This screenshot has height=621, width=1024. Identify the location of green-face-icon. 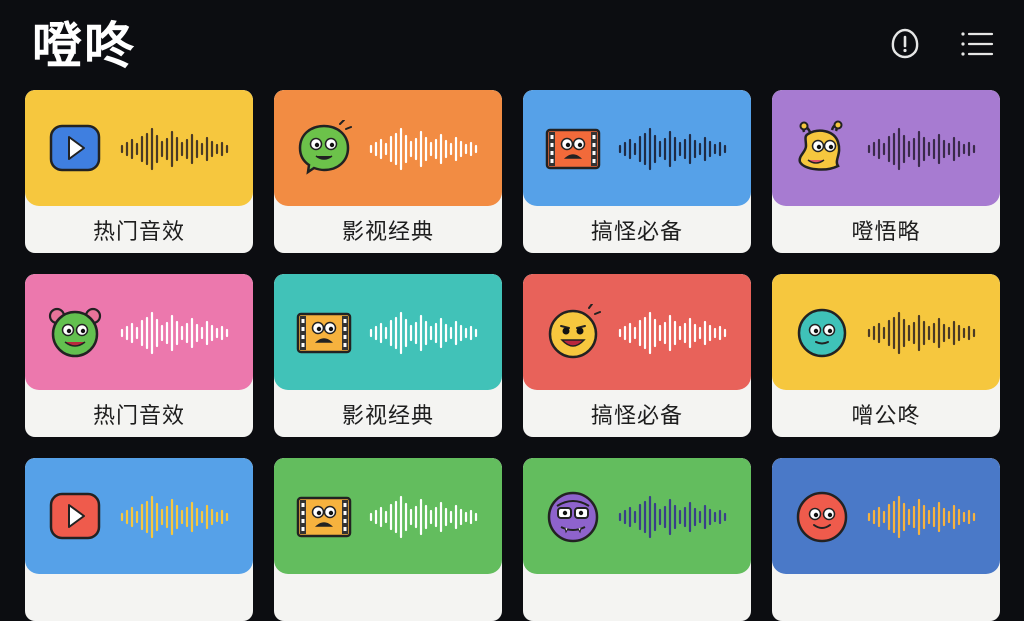
(325, 147).